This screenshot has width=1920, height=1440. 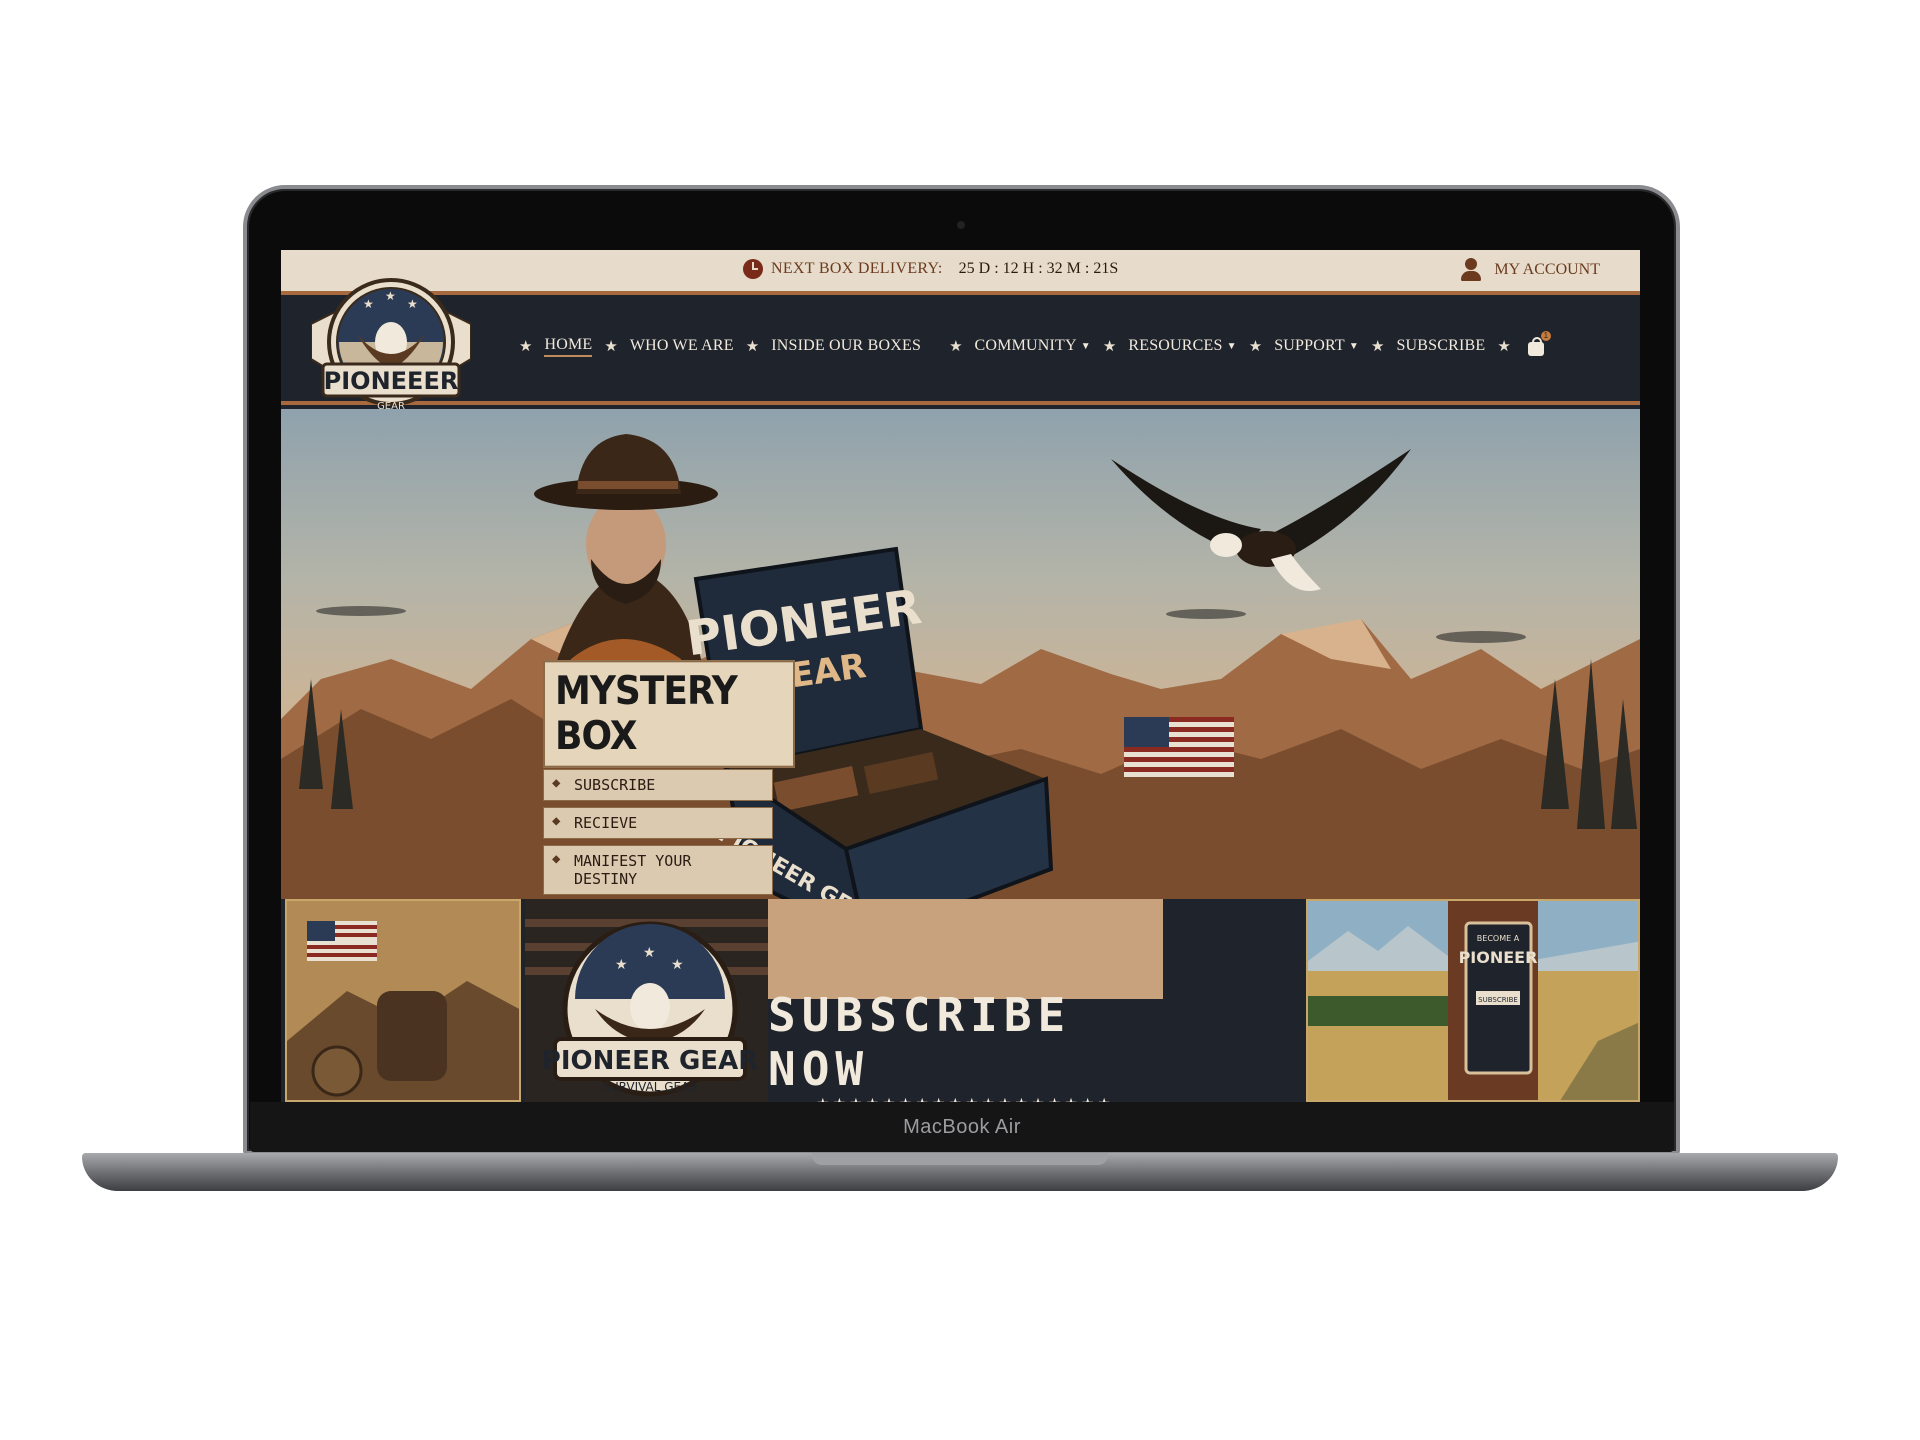 I want to click on box-overflow-area, so click(x=965, y=949).